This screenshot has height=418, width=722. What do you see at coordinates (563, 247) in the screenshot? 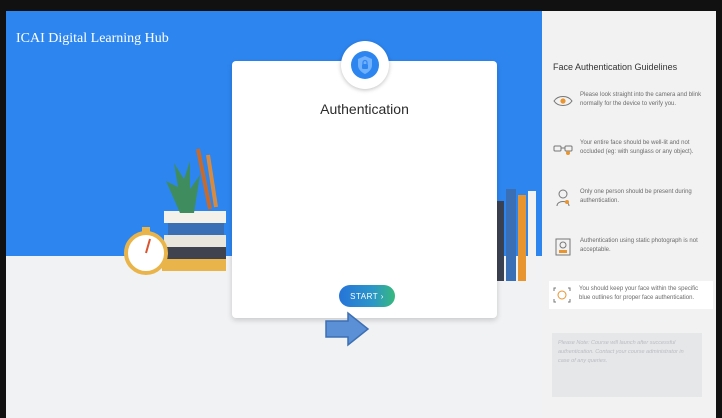
I see `photo-icon` at bounding box center [563, 247].